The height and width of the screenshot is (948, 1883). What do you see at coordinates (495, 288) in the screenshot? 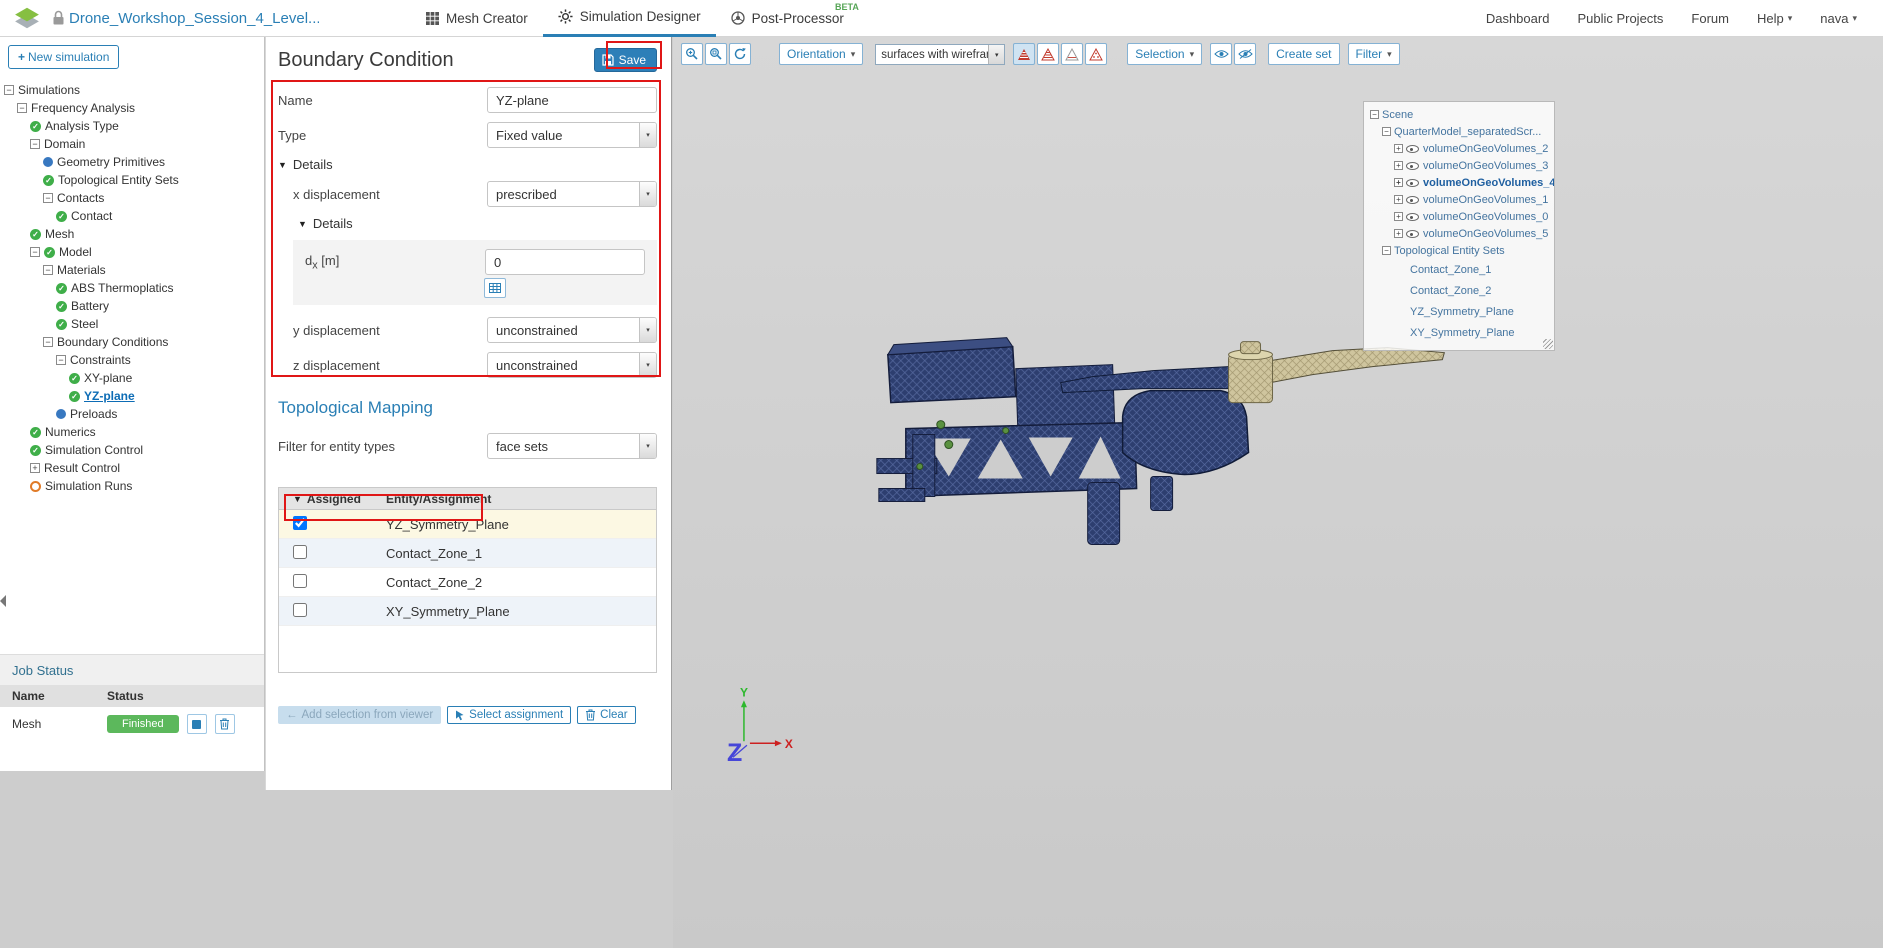
I see `table-input-button` at bounding box center [495, 288].